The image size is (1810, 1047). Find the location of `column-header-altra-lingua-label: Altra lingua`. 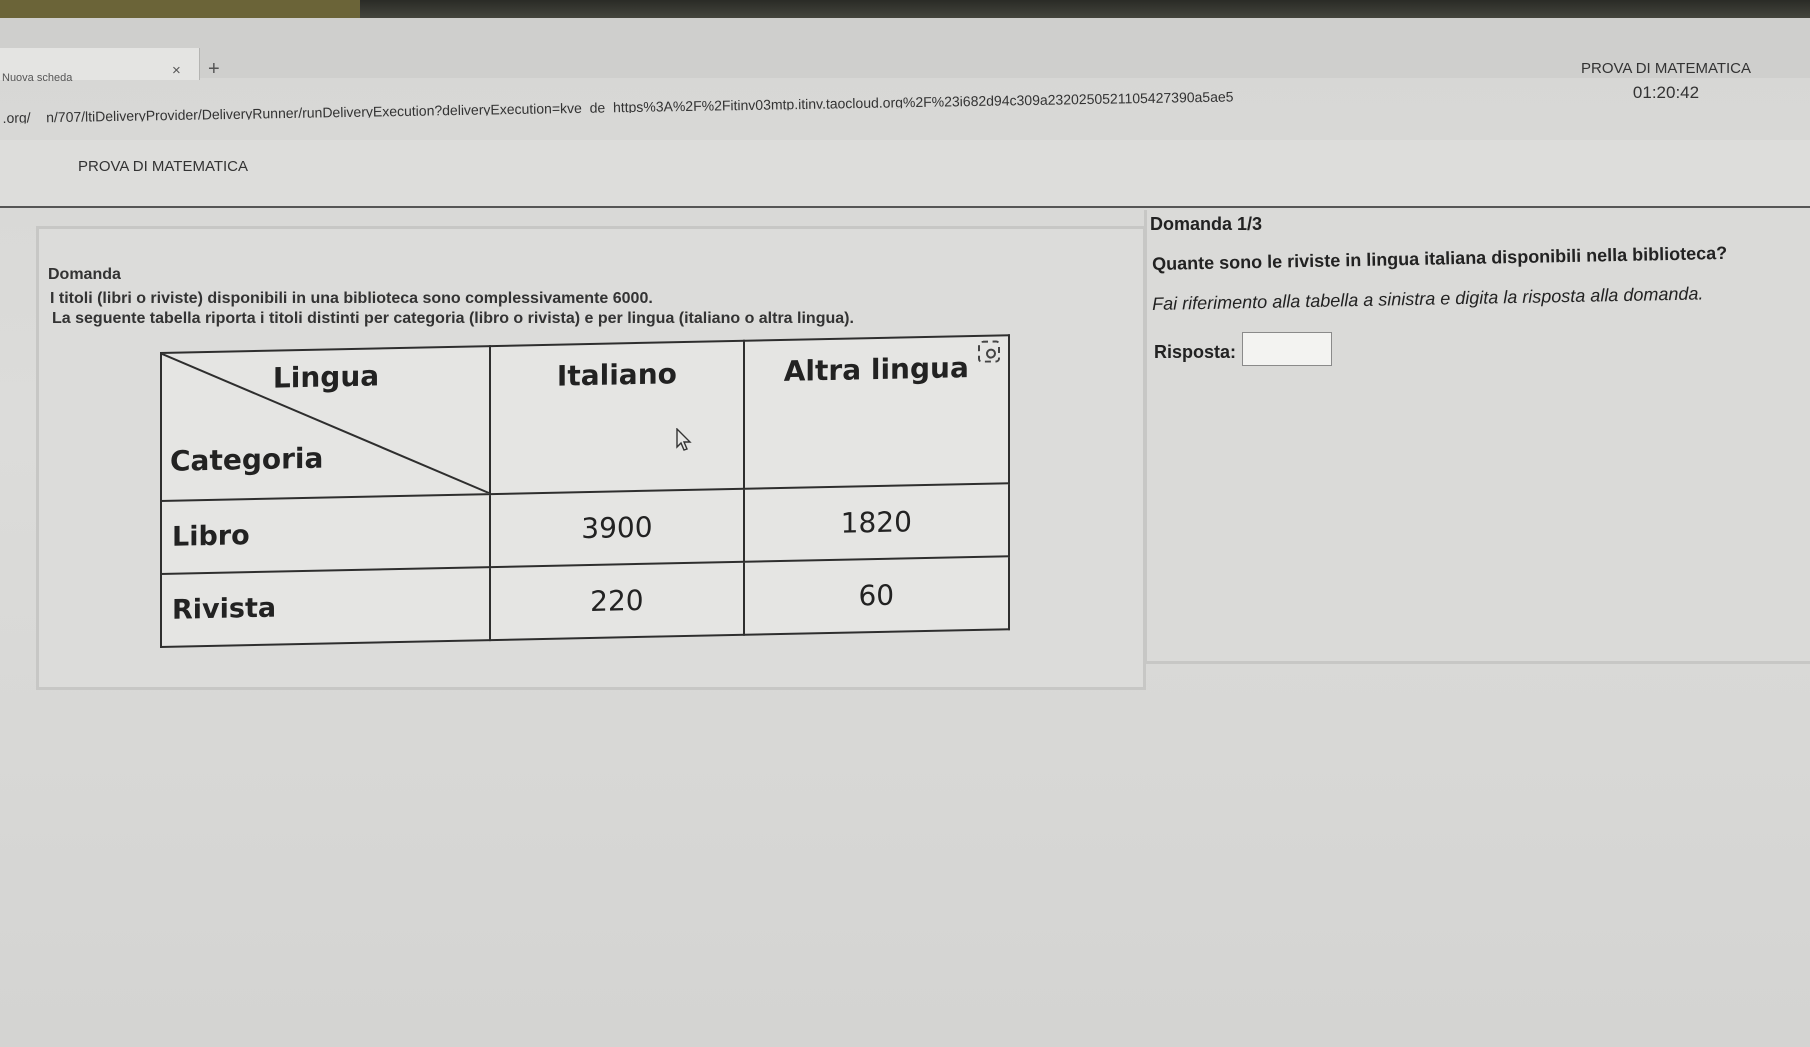

column-header-altra-lingua-label: Altra lingua is located at coordinates (876, 369).